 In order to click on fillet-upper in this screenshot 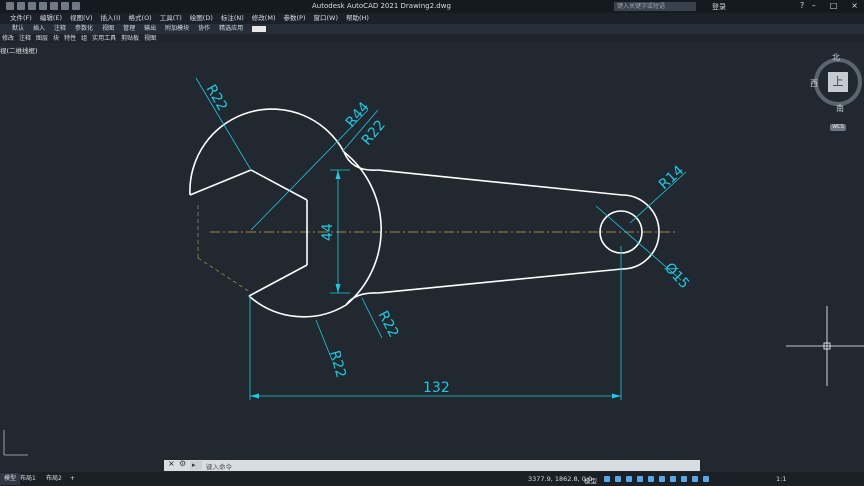, I will do `click(361, 161)`.